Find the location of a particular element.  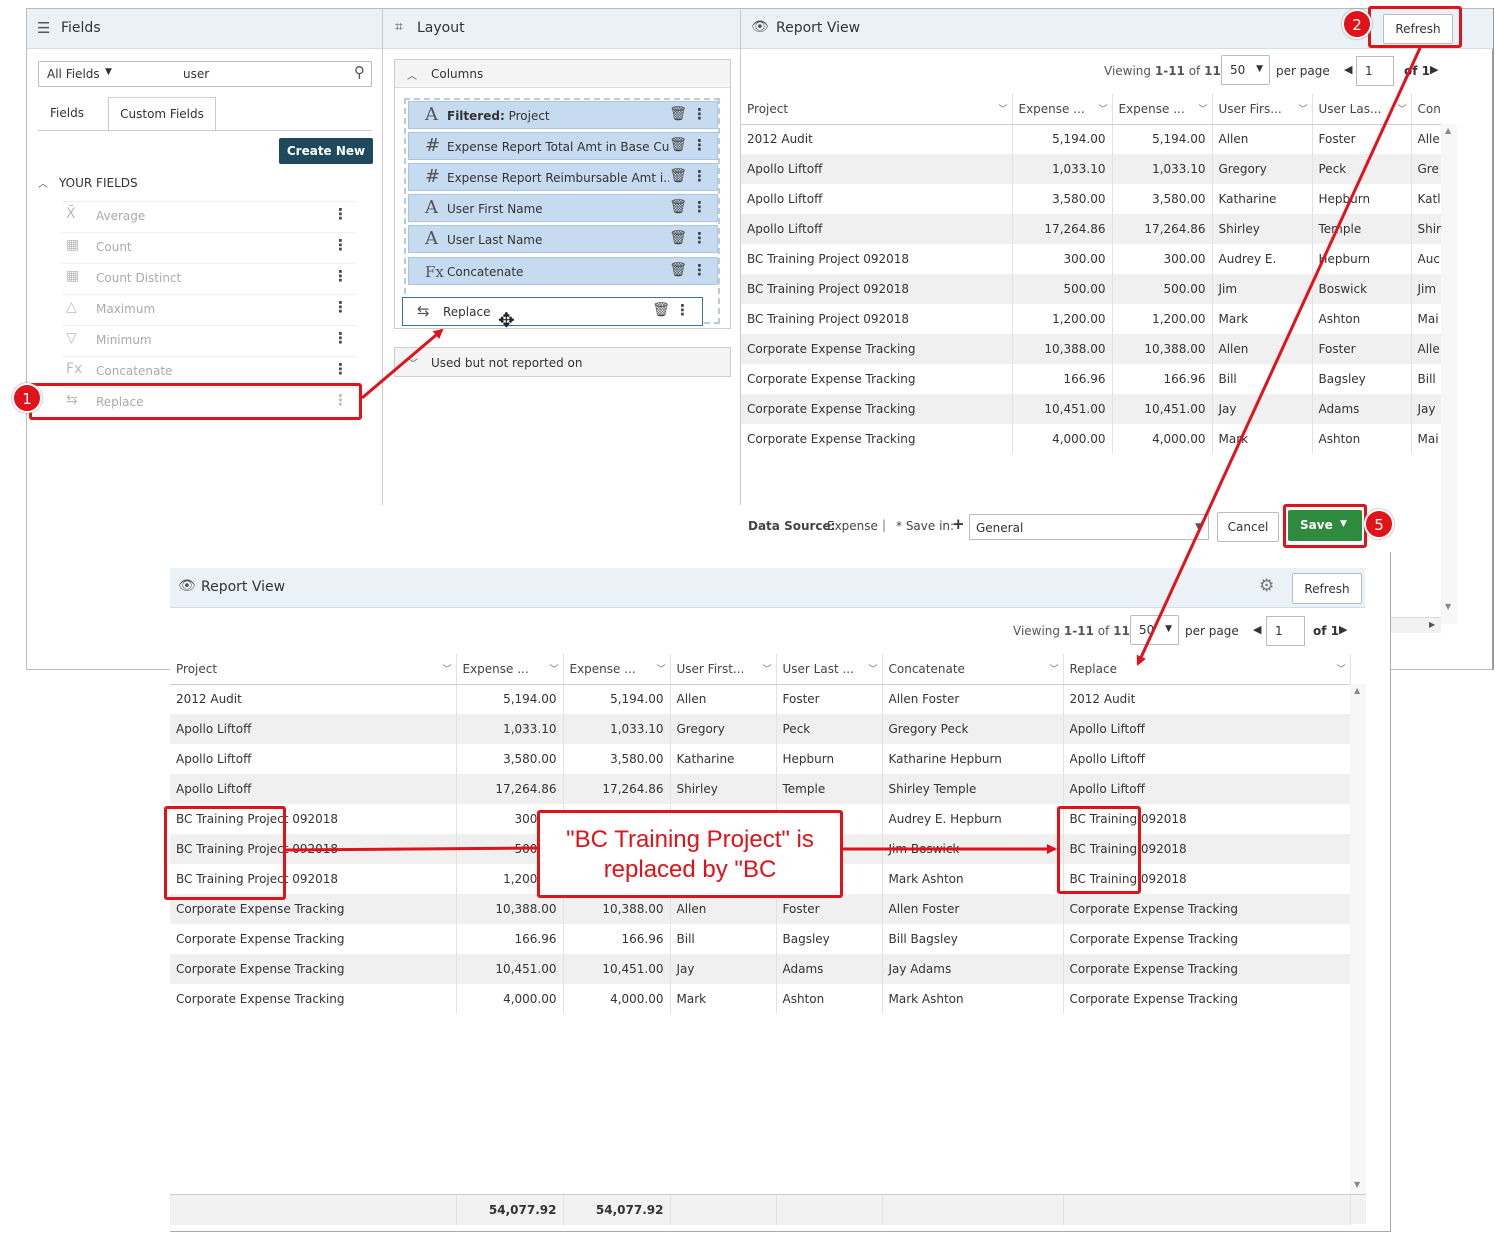

column-header: User Las... ﹀ is located at coordinates (1362, 109).